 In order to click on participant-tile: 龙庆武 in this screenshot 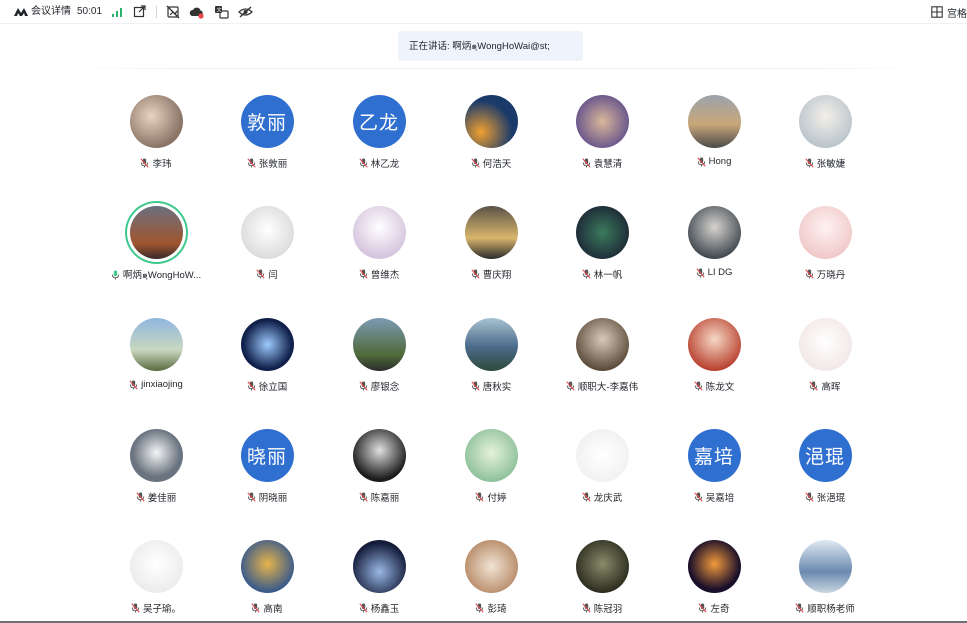, I will do `click(602, 476)`.